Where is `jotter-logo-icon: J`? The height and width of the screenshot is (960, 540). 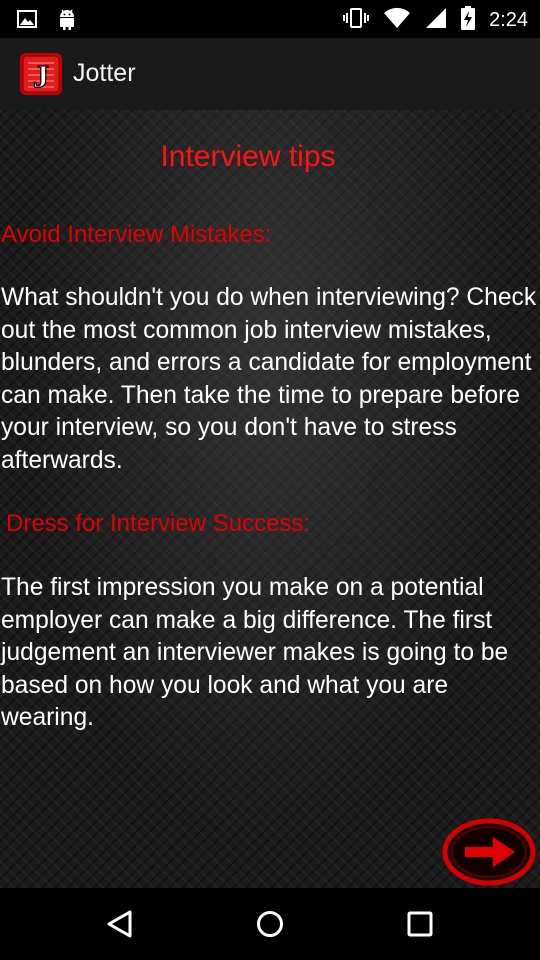
jotter-logo-icon: J is located at coordinates (41, 74).